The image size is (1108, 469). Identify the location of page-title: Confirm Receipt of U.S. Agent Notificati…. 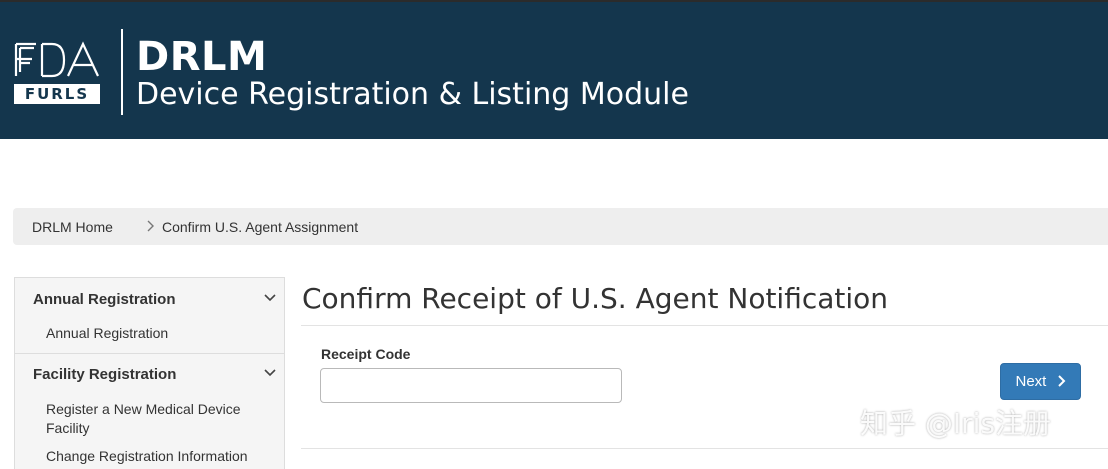
(595, 298).